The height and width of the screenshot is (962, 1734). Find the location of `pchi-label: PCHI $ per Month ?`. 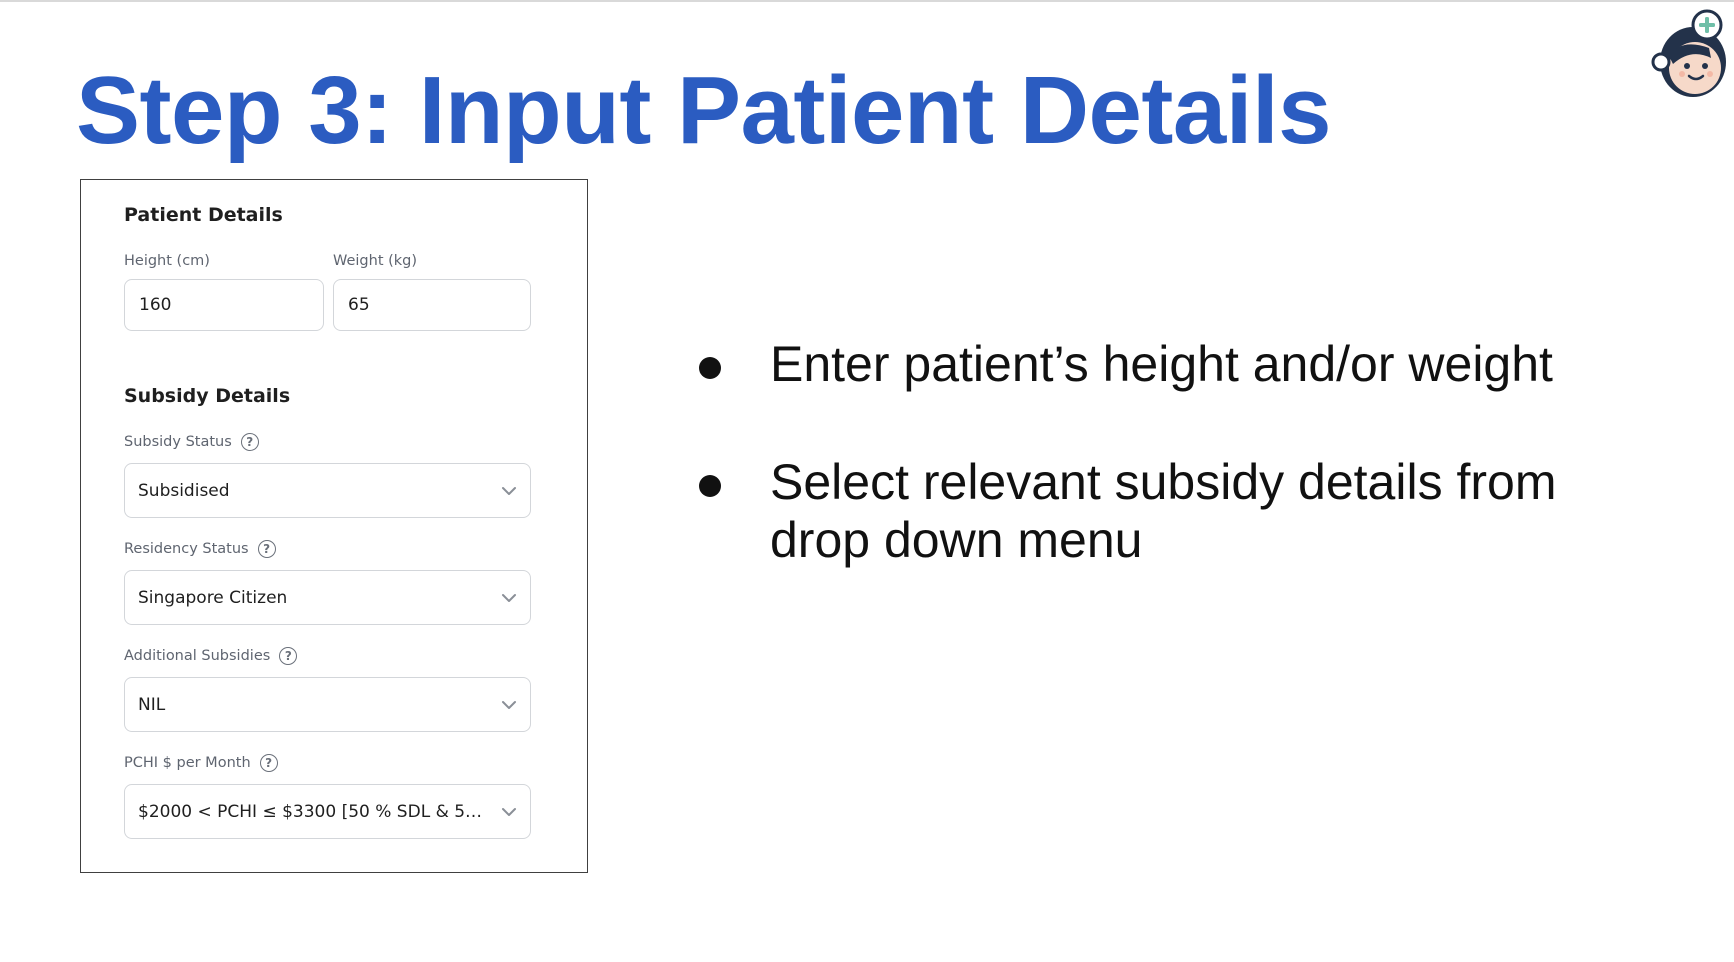

pchi-label: PCHI $ per Month ? is located at coordinates (201, 763).